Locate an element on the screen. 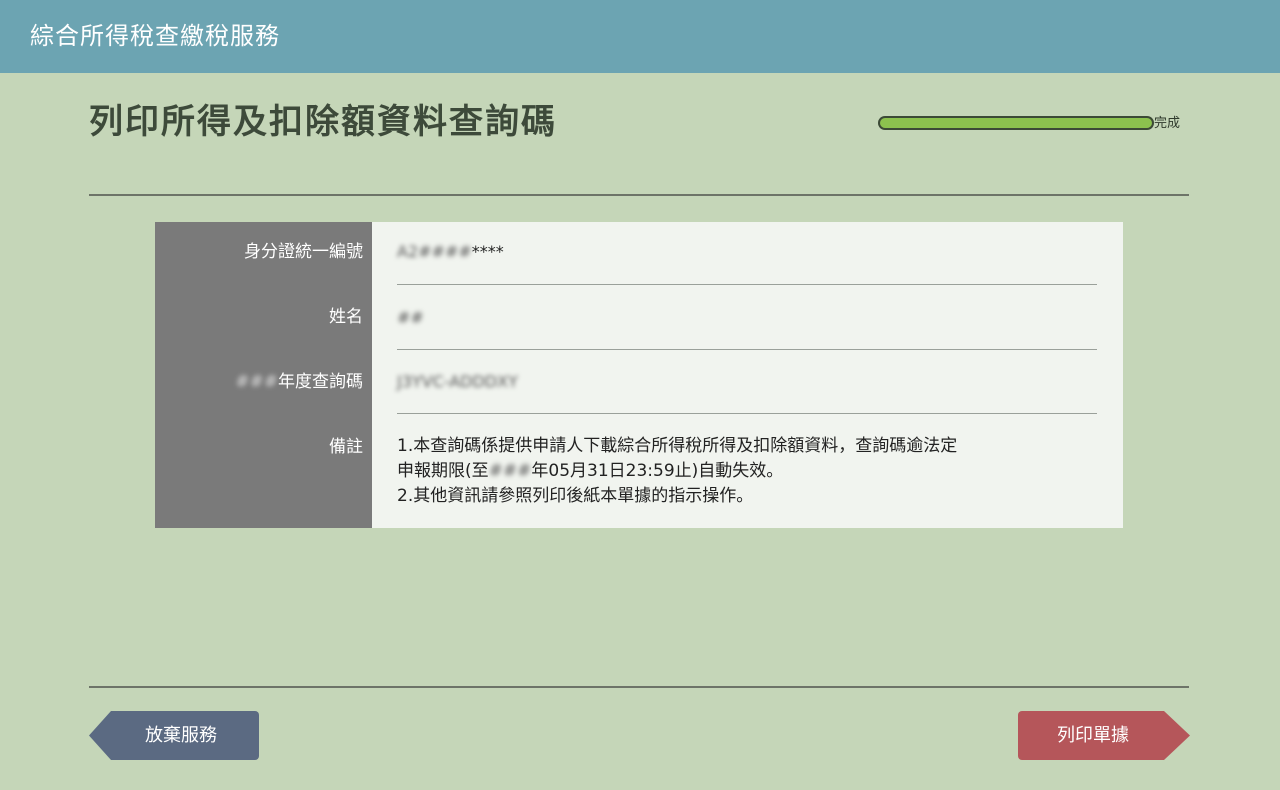  name-value-masked: ## is located at coordinates (410, 317).